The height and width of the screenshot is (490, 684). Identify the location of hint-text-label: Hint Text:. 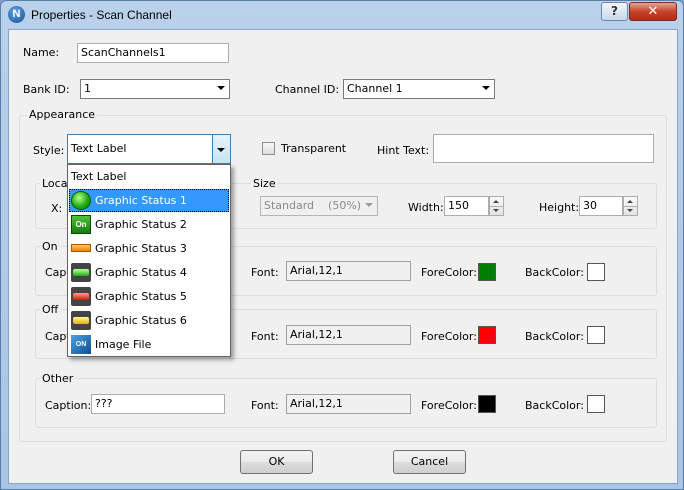
(403, 150).